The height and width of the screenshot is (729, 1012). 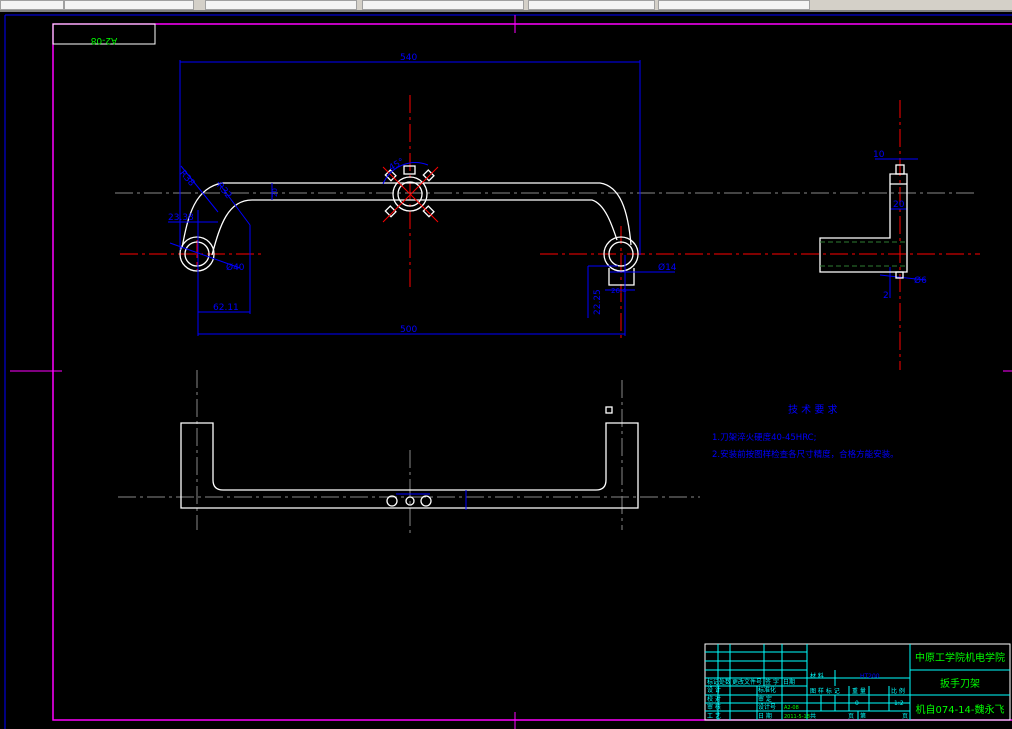 What do you see at coordinates (863, 716) in the screenshot?
I see `sheet-label: 第` at bounding box center [863, 716].